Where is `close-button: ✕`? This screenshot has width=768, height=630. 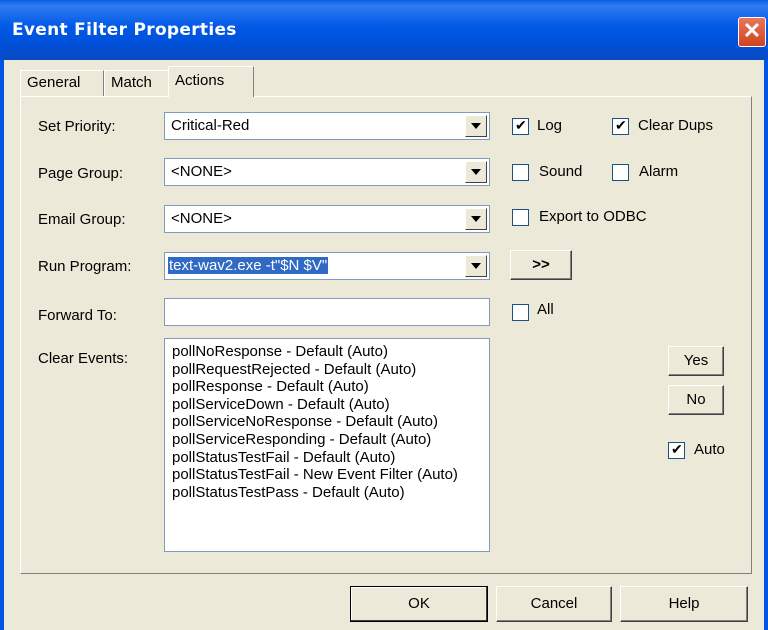
close-button: ✕ is located at coordinates (752, 32).